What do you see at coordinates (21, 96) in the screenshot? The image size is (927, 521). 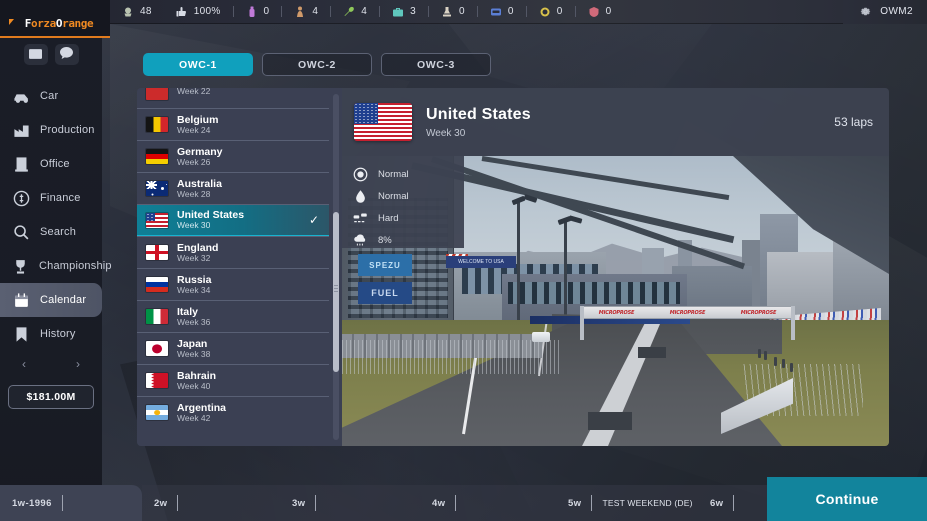 I see `car-icon` at bounding box center [21, 96].